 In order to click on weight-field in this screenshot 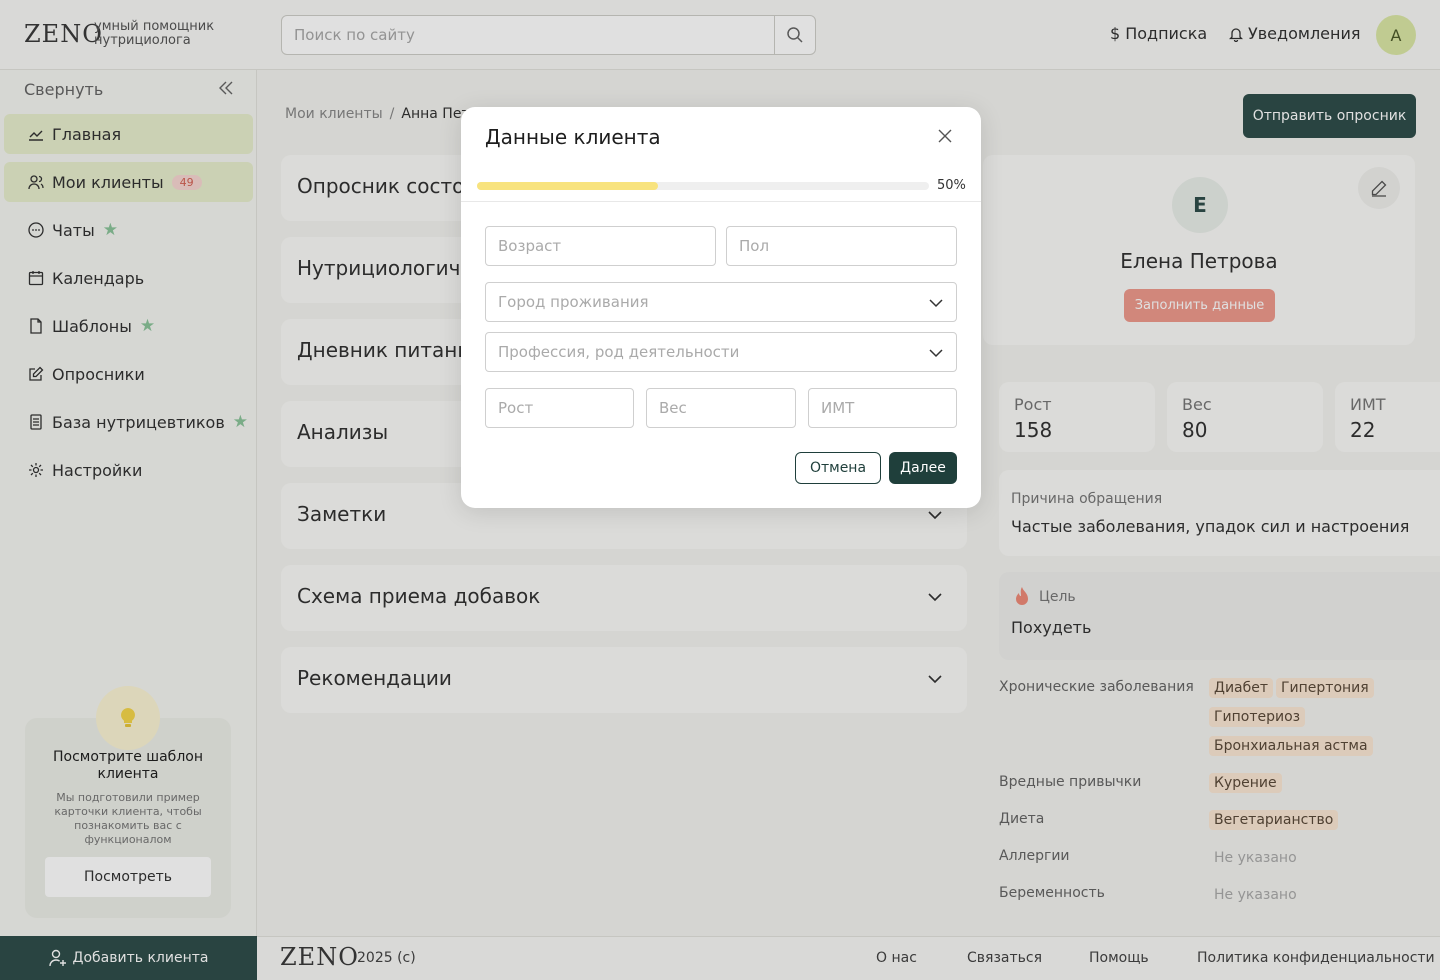, I will do `click(721, 408)`.